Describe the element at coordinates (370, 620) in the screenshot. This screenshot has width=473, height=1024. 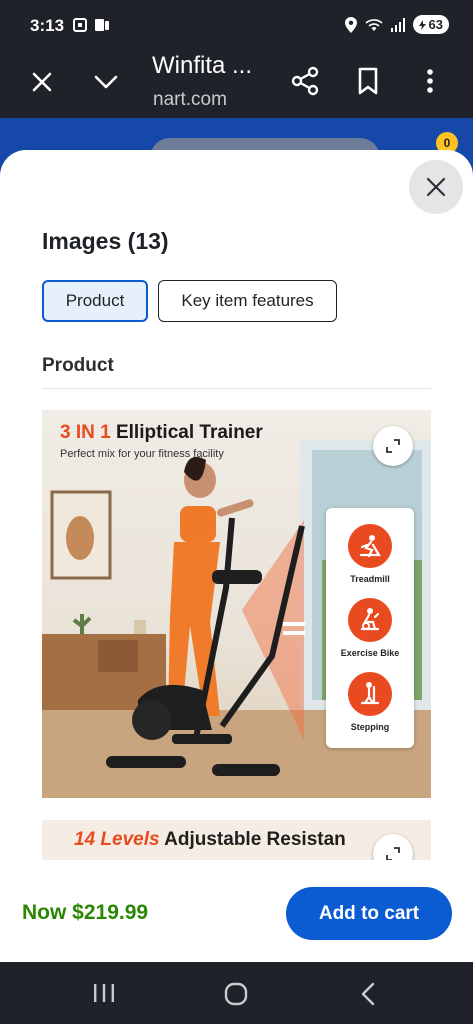
I see `exercise-bike-icon` at that location.